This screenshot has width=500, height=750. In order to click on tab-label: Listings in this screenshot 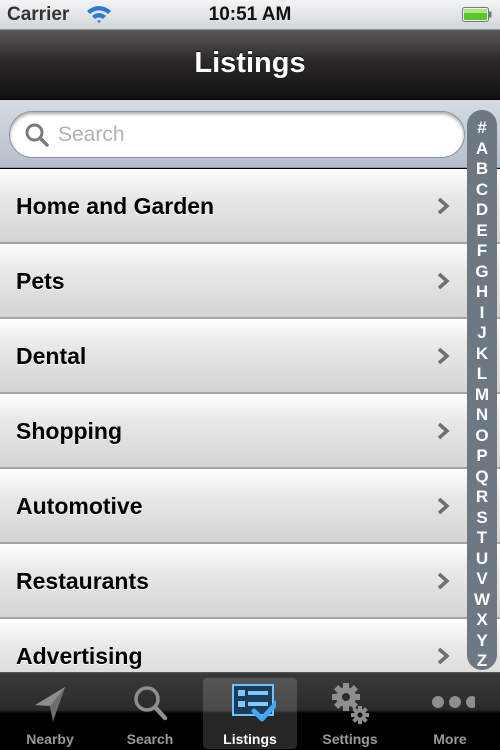, I will do `click(250, 739)`.